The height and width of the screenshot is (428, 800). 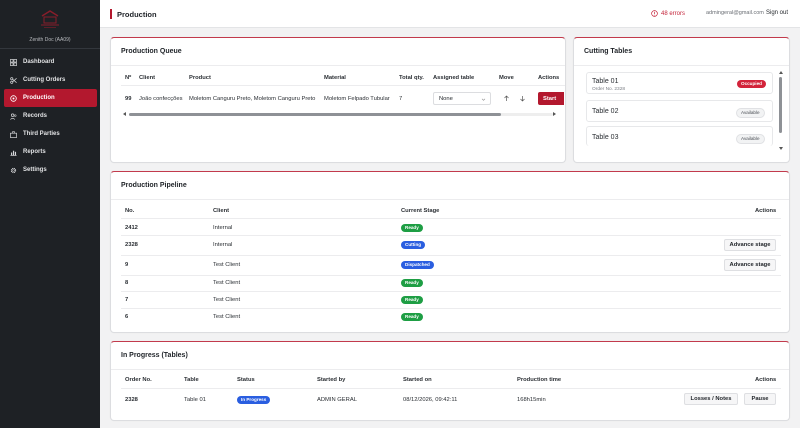 I want to click on col-header-started-by: Started by, so click(x=331, y=380).